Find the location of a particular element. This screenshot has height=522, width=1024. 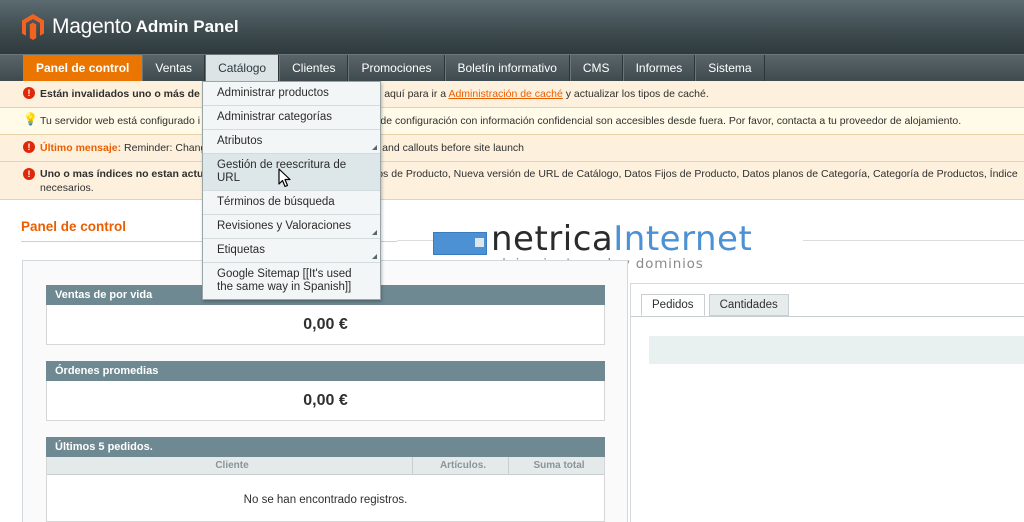

menu-item-label: Administrar productos is located at coordinates (273, 93).